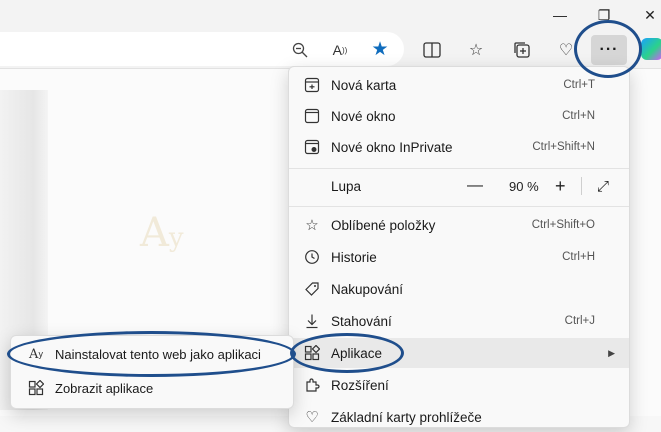  I want to click on submenu-item-install-site-as-app: Ay Nainstalovat tento web jako aplikaci, so click(152, 354).